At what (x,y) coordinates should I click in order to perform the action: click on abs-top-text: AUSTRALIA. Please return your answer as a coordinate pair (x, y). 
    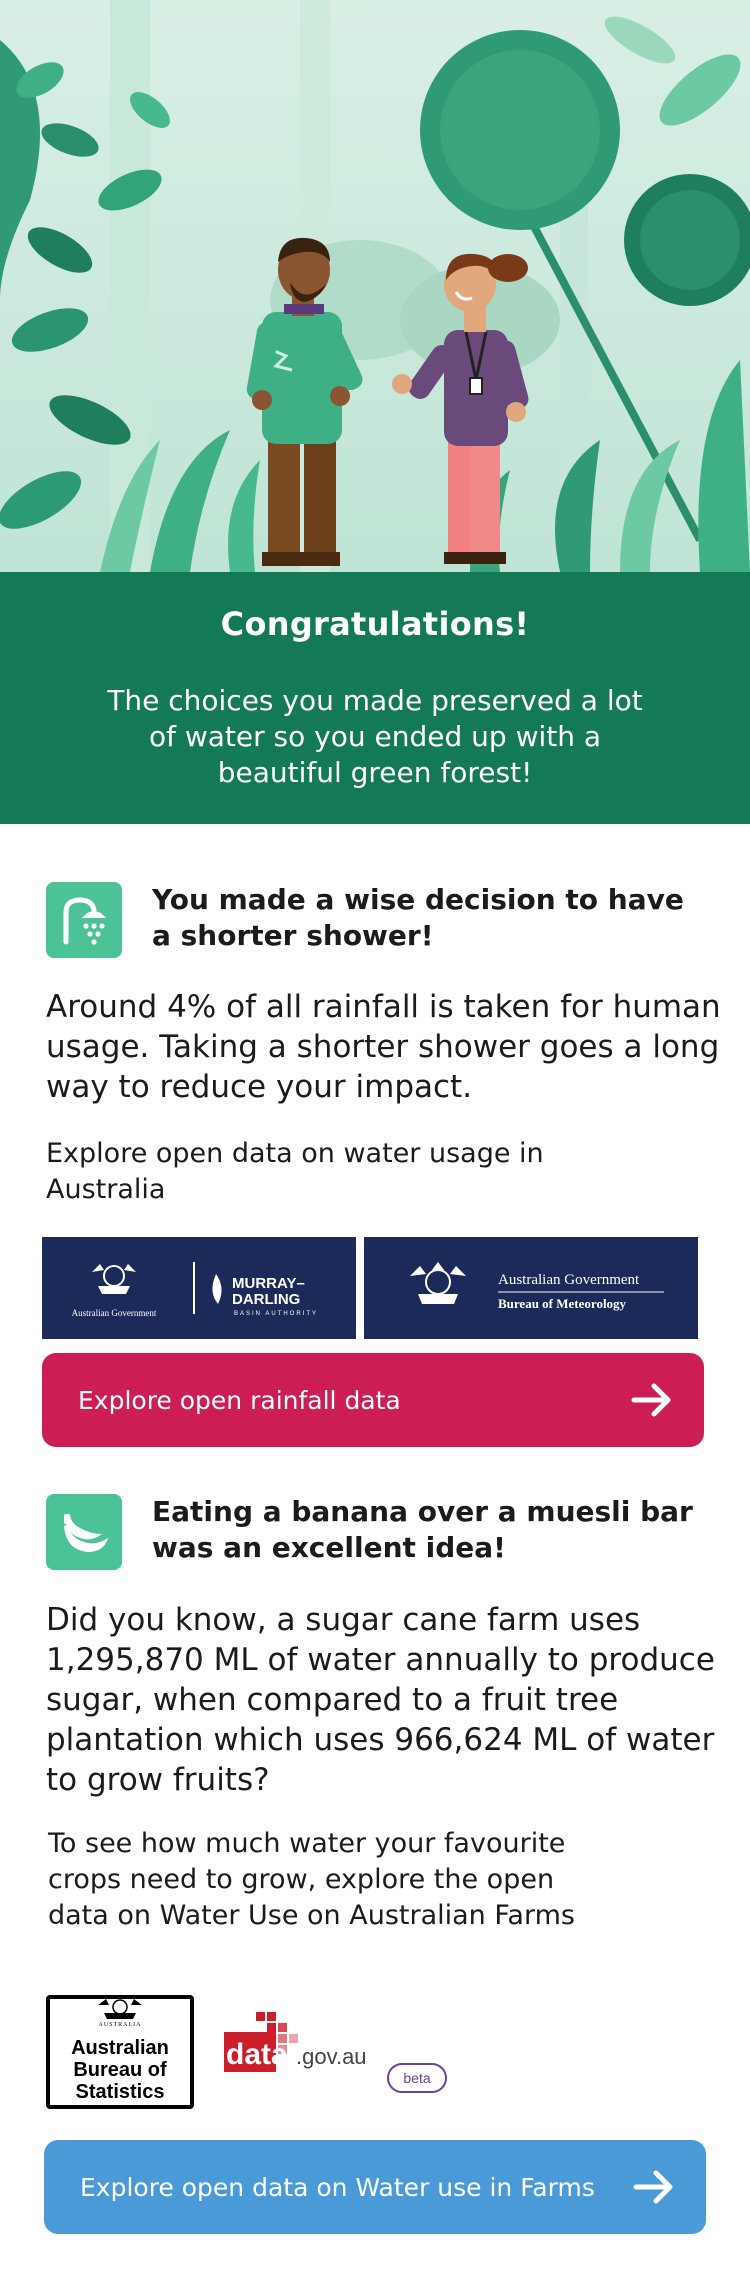
    Looking at the image, I should click on (120, 2025).